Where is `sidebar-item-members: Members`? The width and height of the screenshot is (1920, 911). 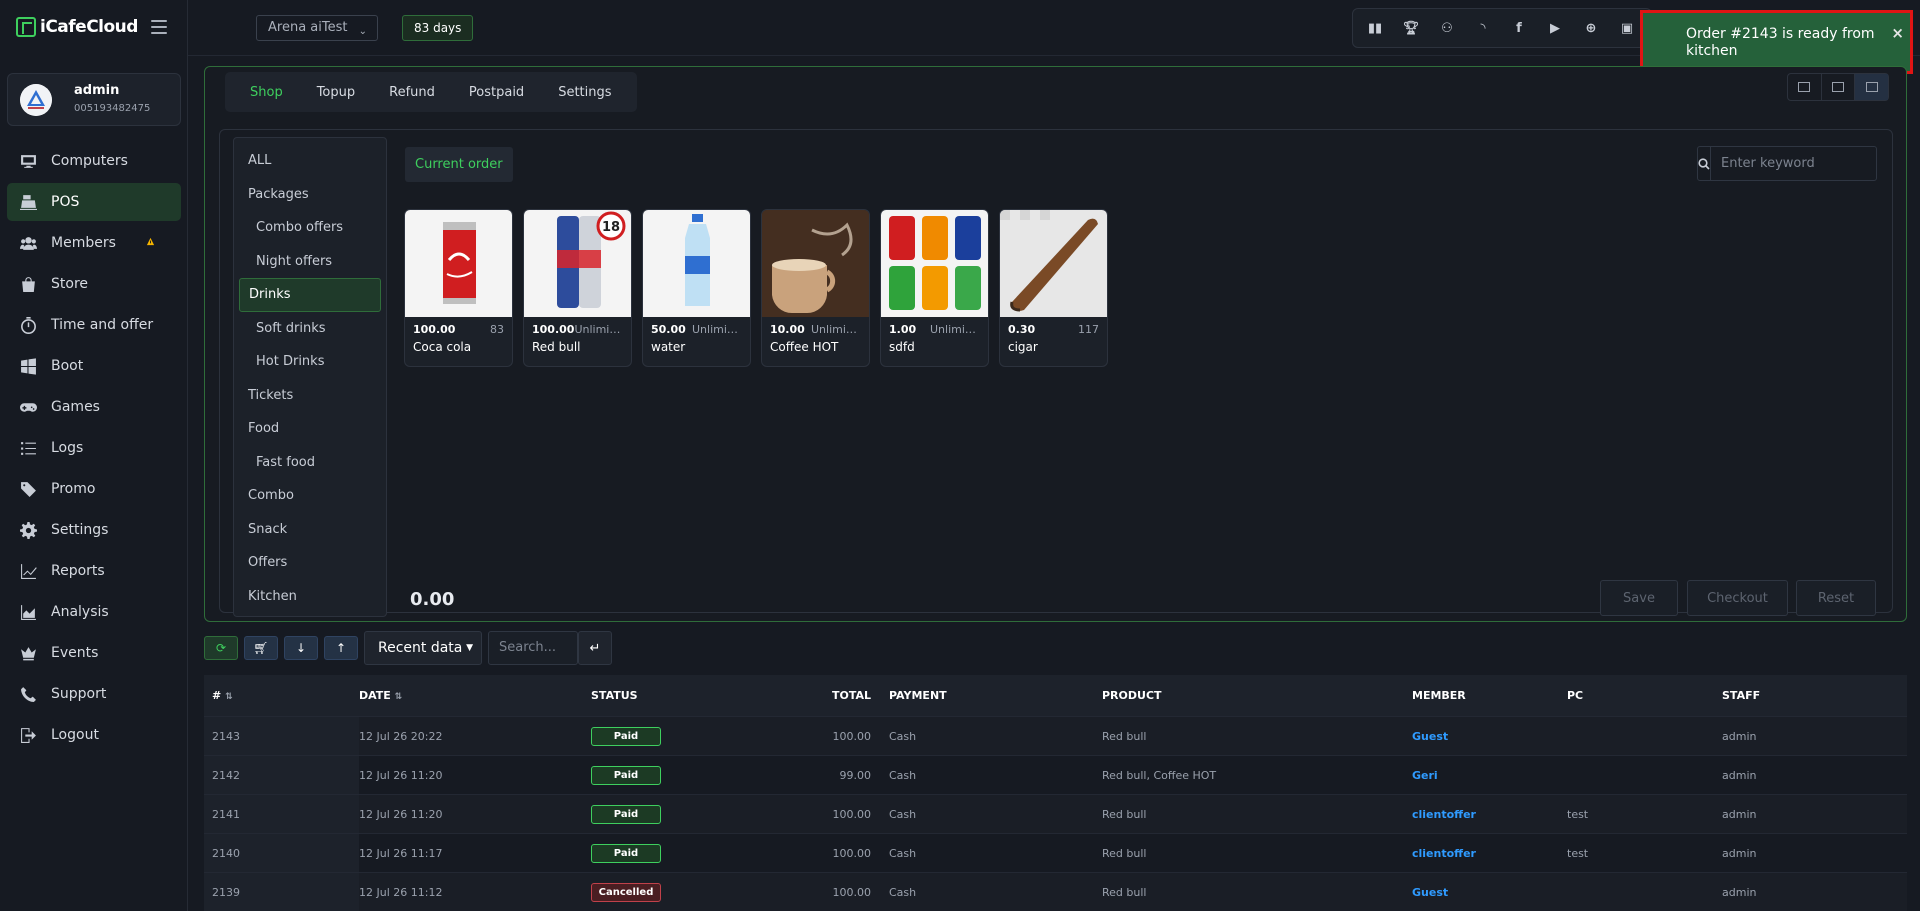 sidebar-item-members: Members is located at coordinates (94, 243).